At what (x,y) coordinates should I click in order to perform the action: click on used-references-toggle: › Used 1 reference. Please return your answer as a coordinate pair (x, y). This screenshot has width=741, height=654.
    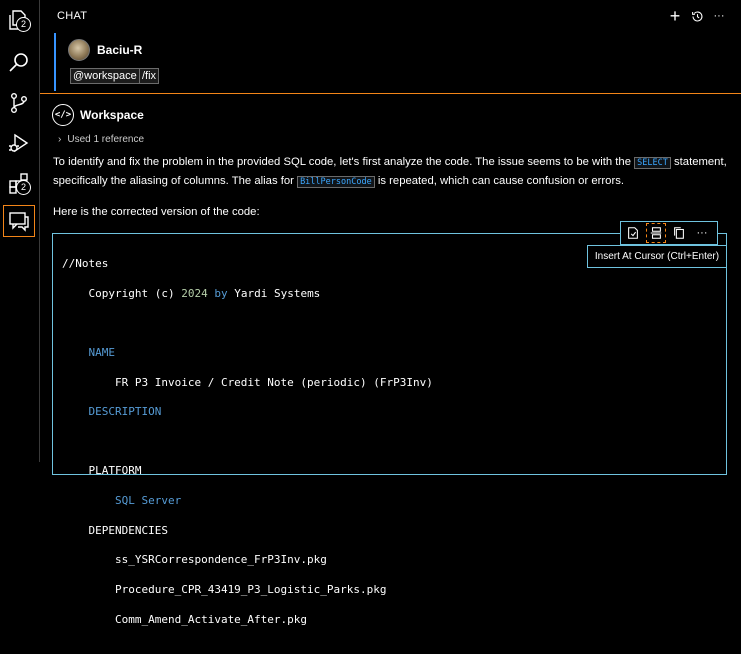
    Looking at the image, I should click on (101, 139).